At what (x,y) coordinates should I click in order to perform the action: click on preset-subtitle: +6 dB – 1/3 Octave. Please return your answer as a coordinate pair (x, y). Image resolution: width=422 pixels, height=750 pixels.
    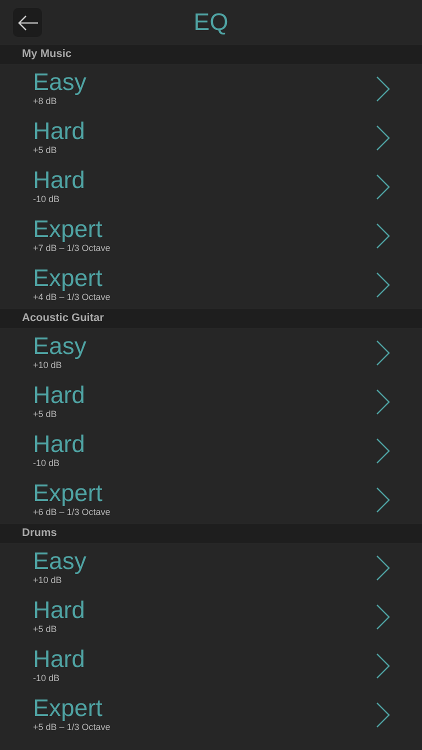
    Looking at the image, I should click on (71, 512).